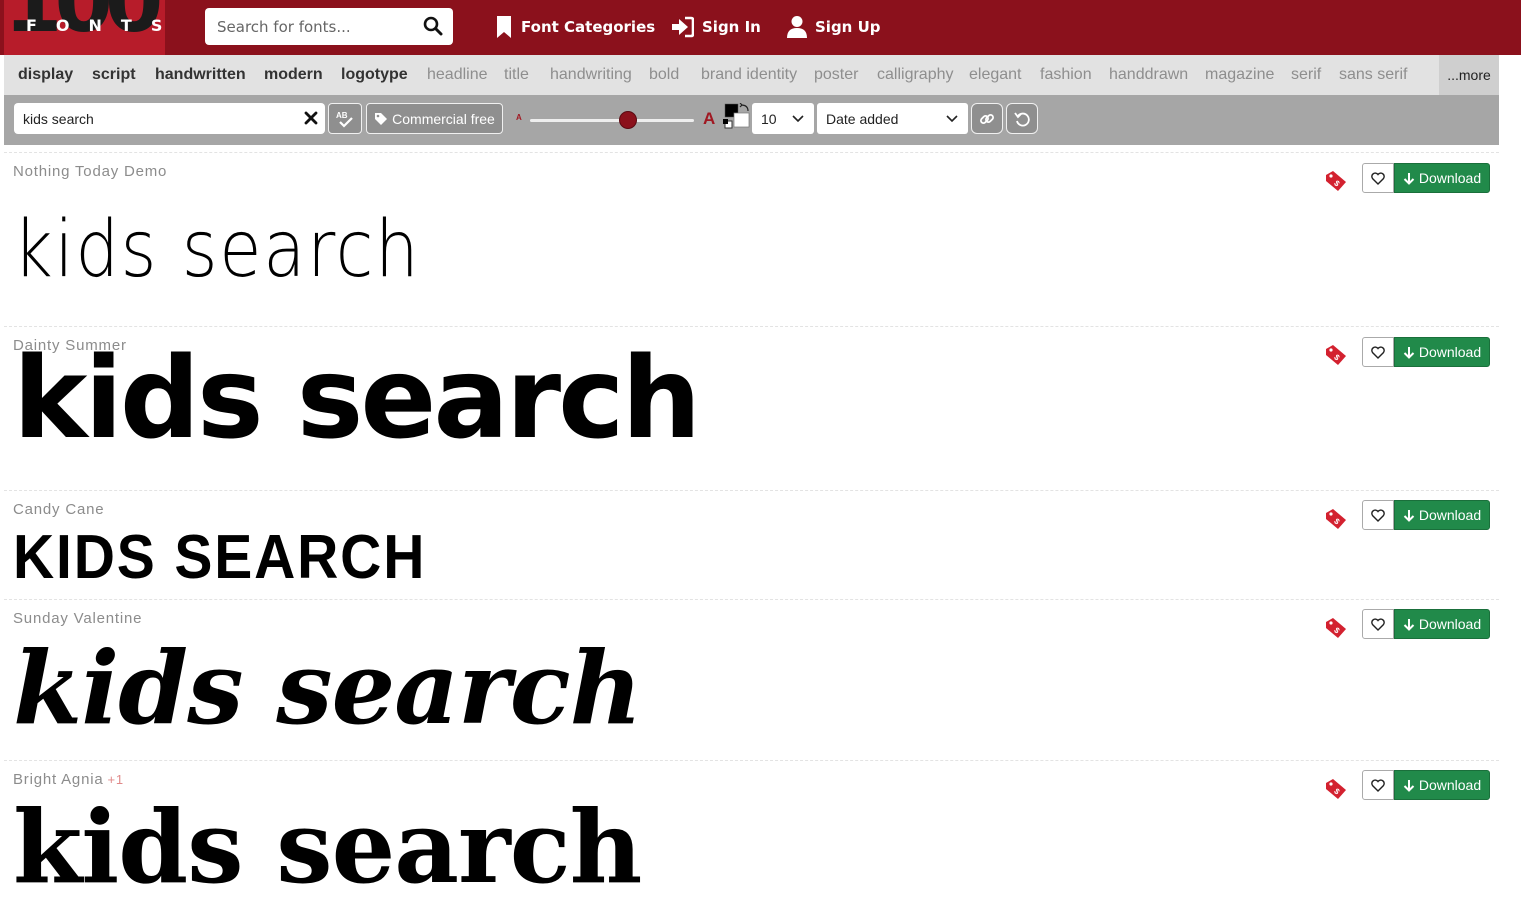 Image resolution: width=1521 pixels, height=906 pixels. Describe the element at coordinates (836, 75) in the screenshot. I see `tag-poster: poster` at that location.